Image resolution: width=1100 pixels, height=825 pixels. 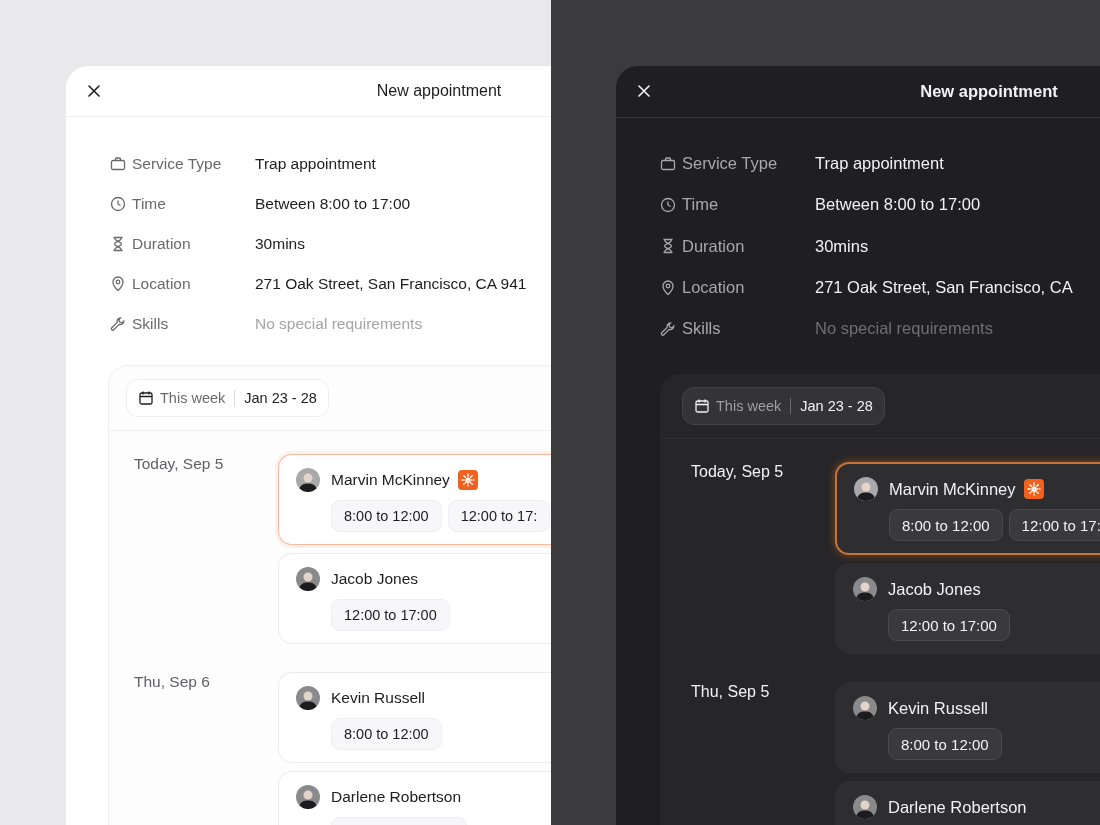 I want to click on day-heading: Thu, Sep 6, so click(x=172, y=682).